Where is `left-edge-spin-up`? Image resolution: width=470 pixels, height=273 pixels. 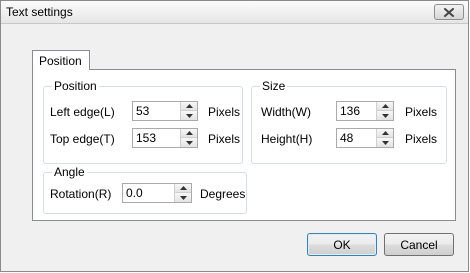
left-edge-spin-up is located at coordinates (189, 106).